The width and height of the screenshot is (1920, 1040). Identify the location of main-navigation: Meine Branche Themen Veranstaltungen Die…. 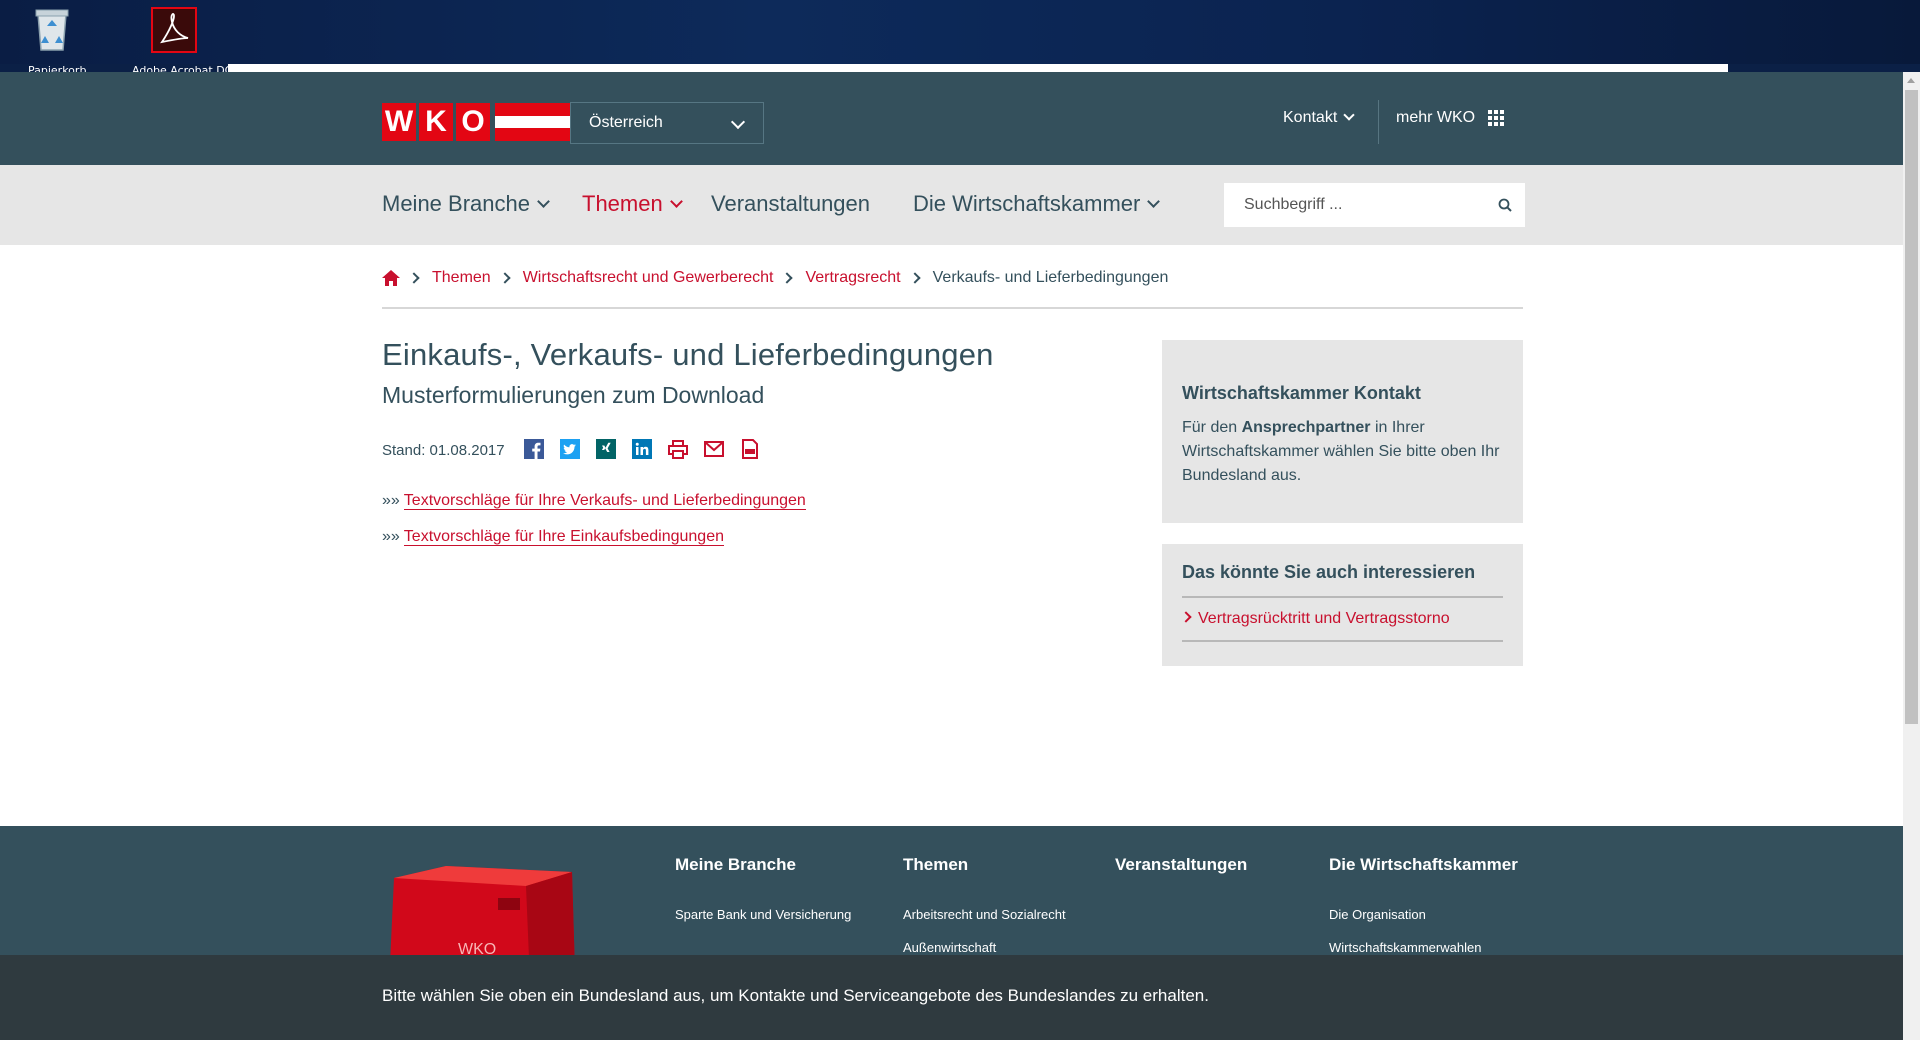
(951, 205).